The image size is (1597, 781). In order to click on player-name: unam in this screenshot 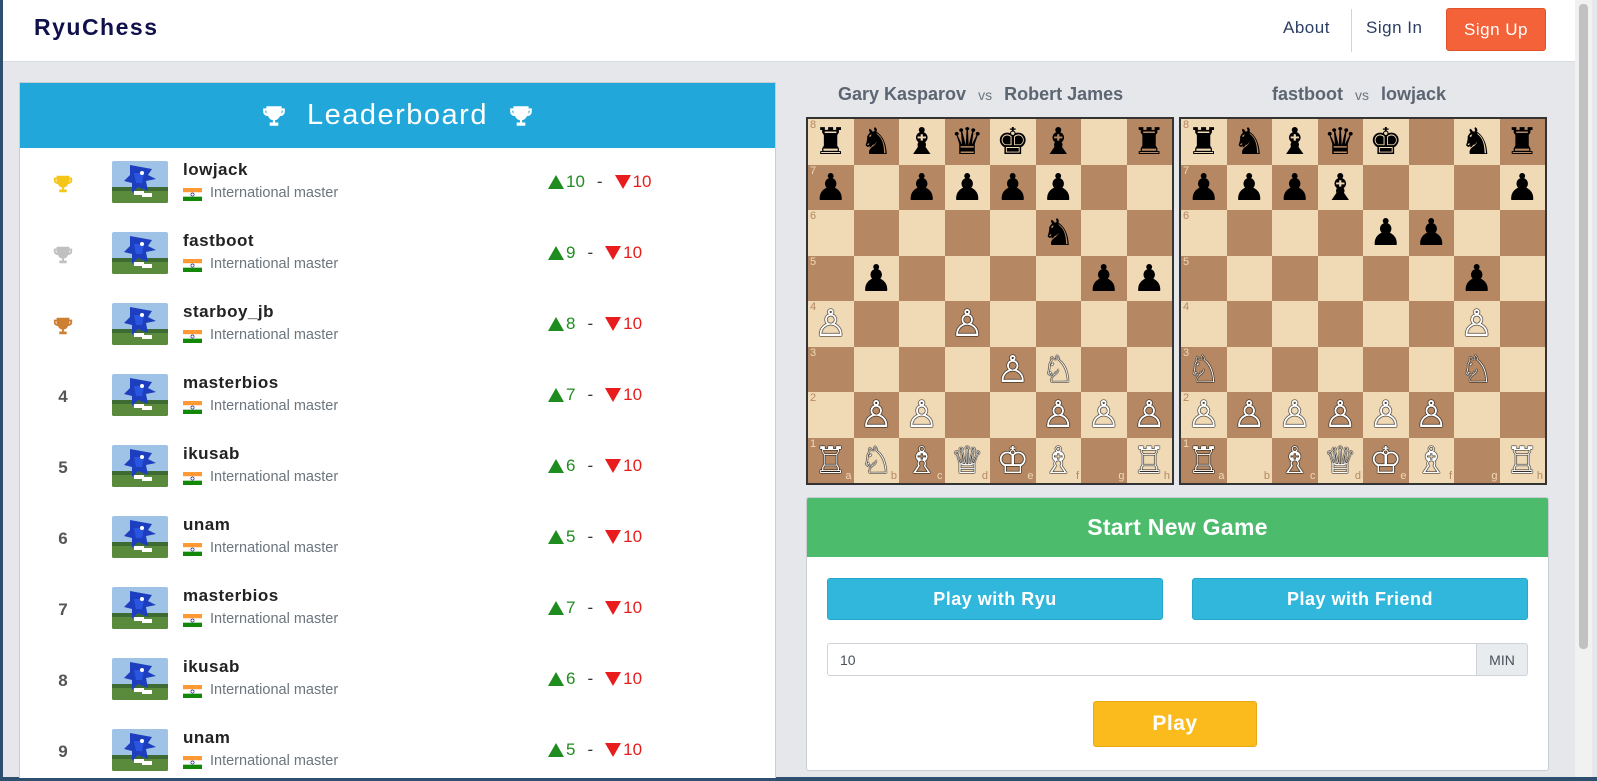, I will do `click(206, 525)`.